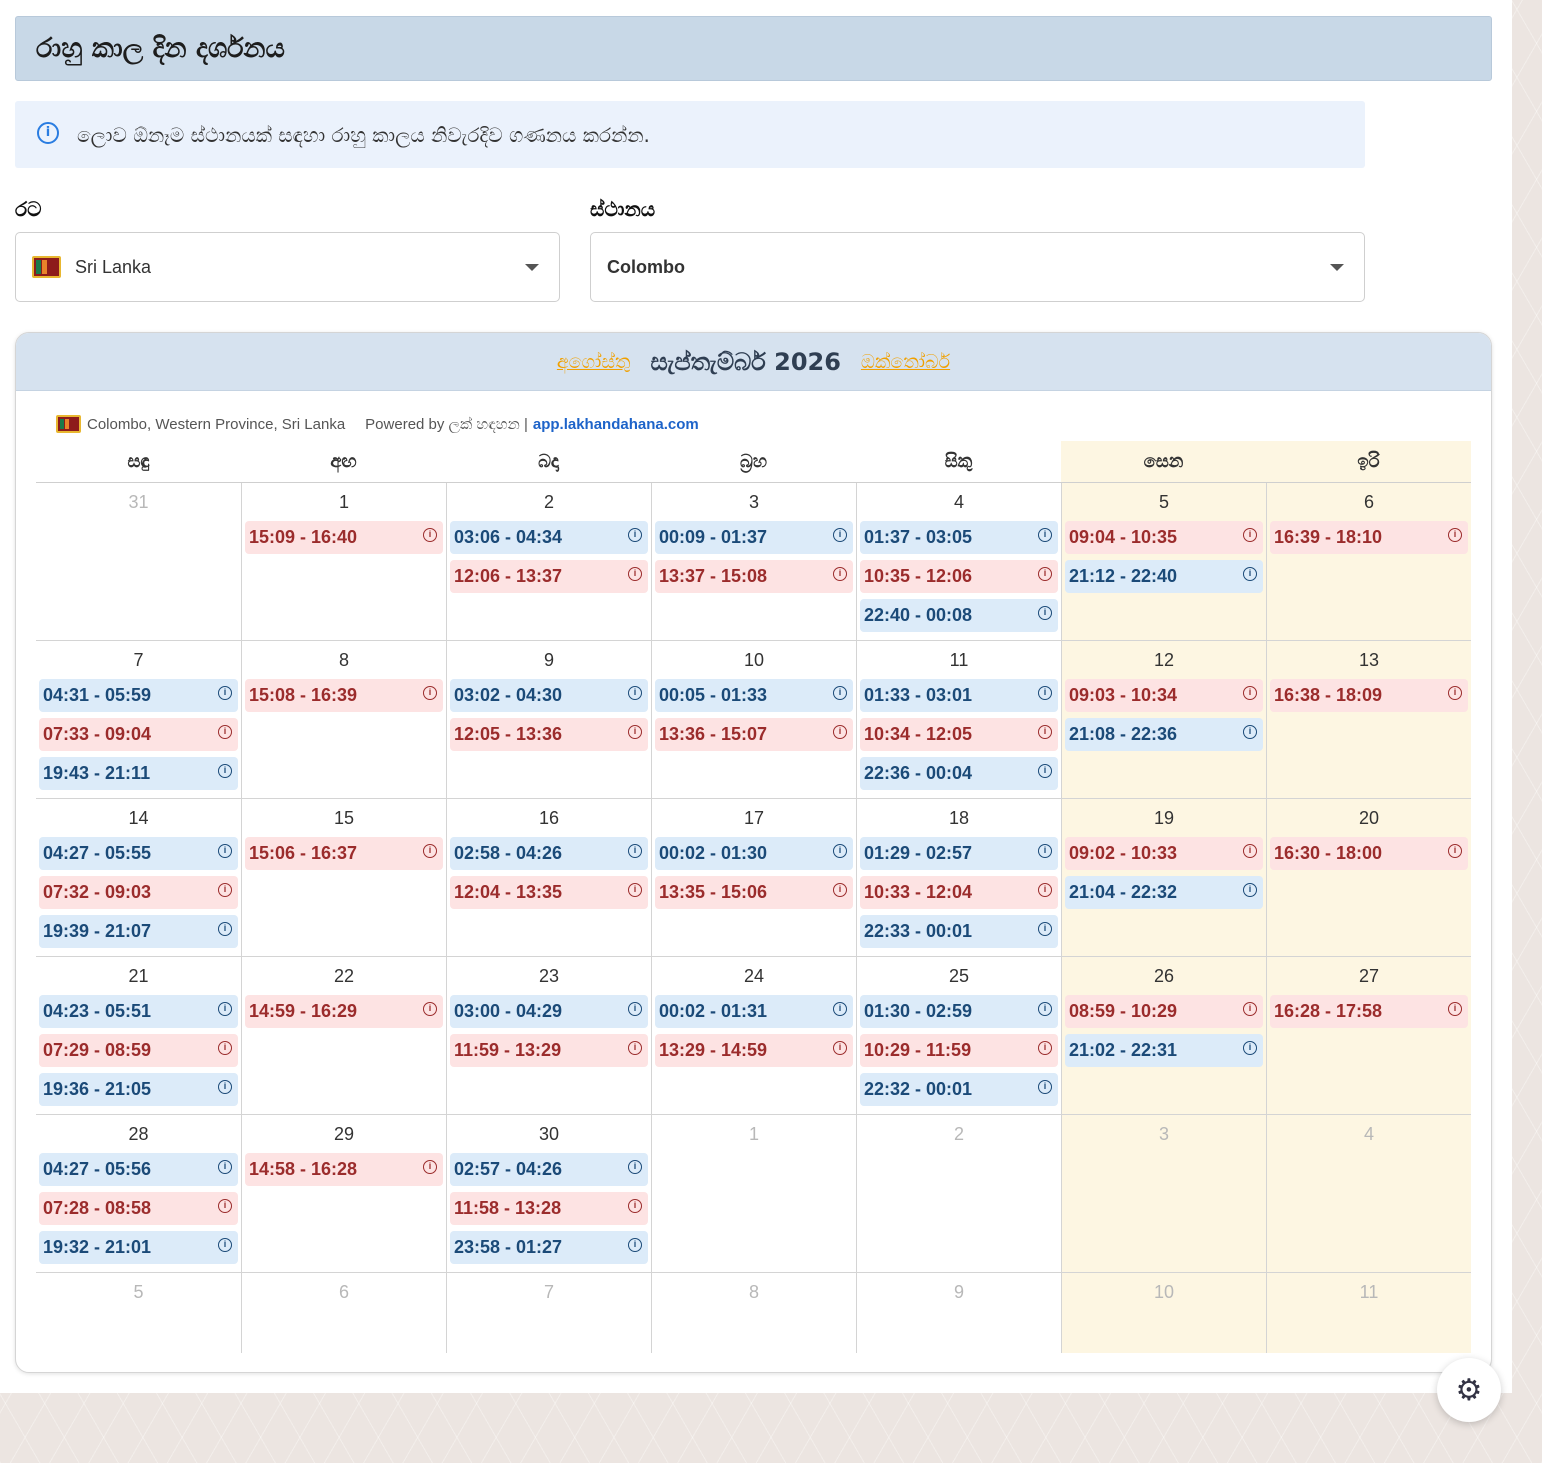  I want to click on rahu-time-slot: 09:04 - 10:35 i, so click(1164, 537).